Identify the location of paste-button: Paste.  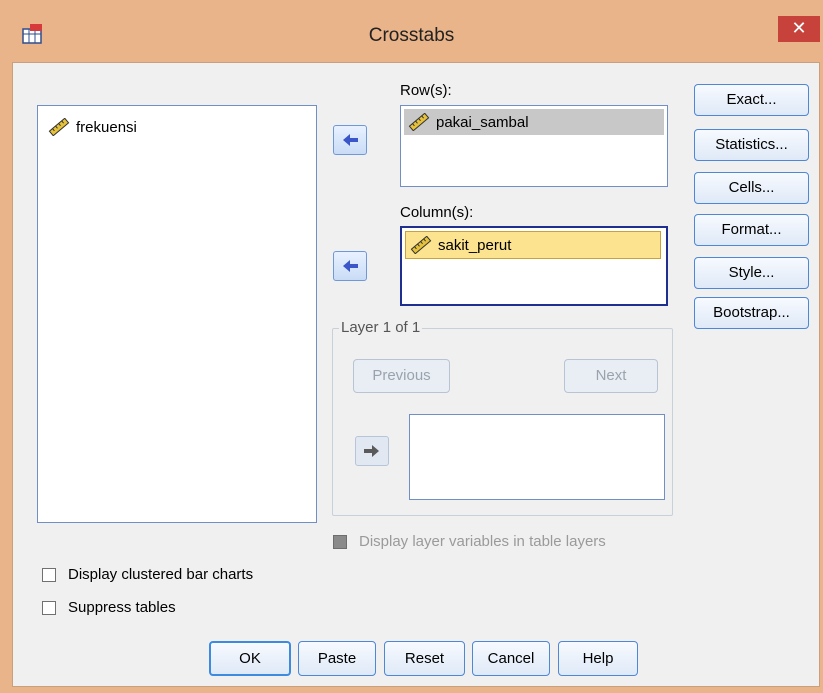
(337, 658).